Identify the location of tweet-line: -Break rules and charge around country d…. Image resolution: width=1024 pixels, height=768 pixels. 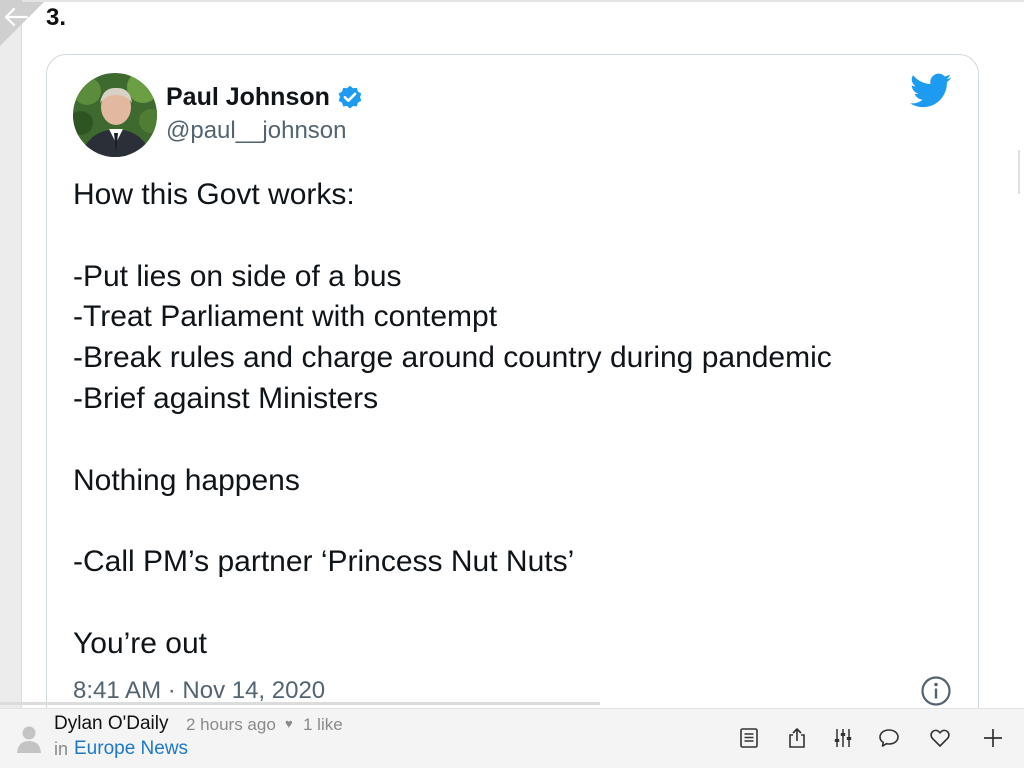
(452, 358).